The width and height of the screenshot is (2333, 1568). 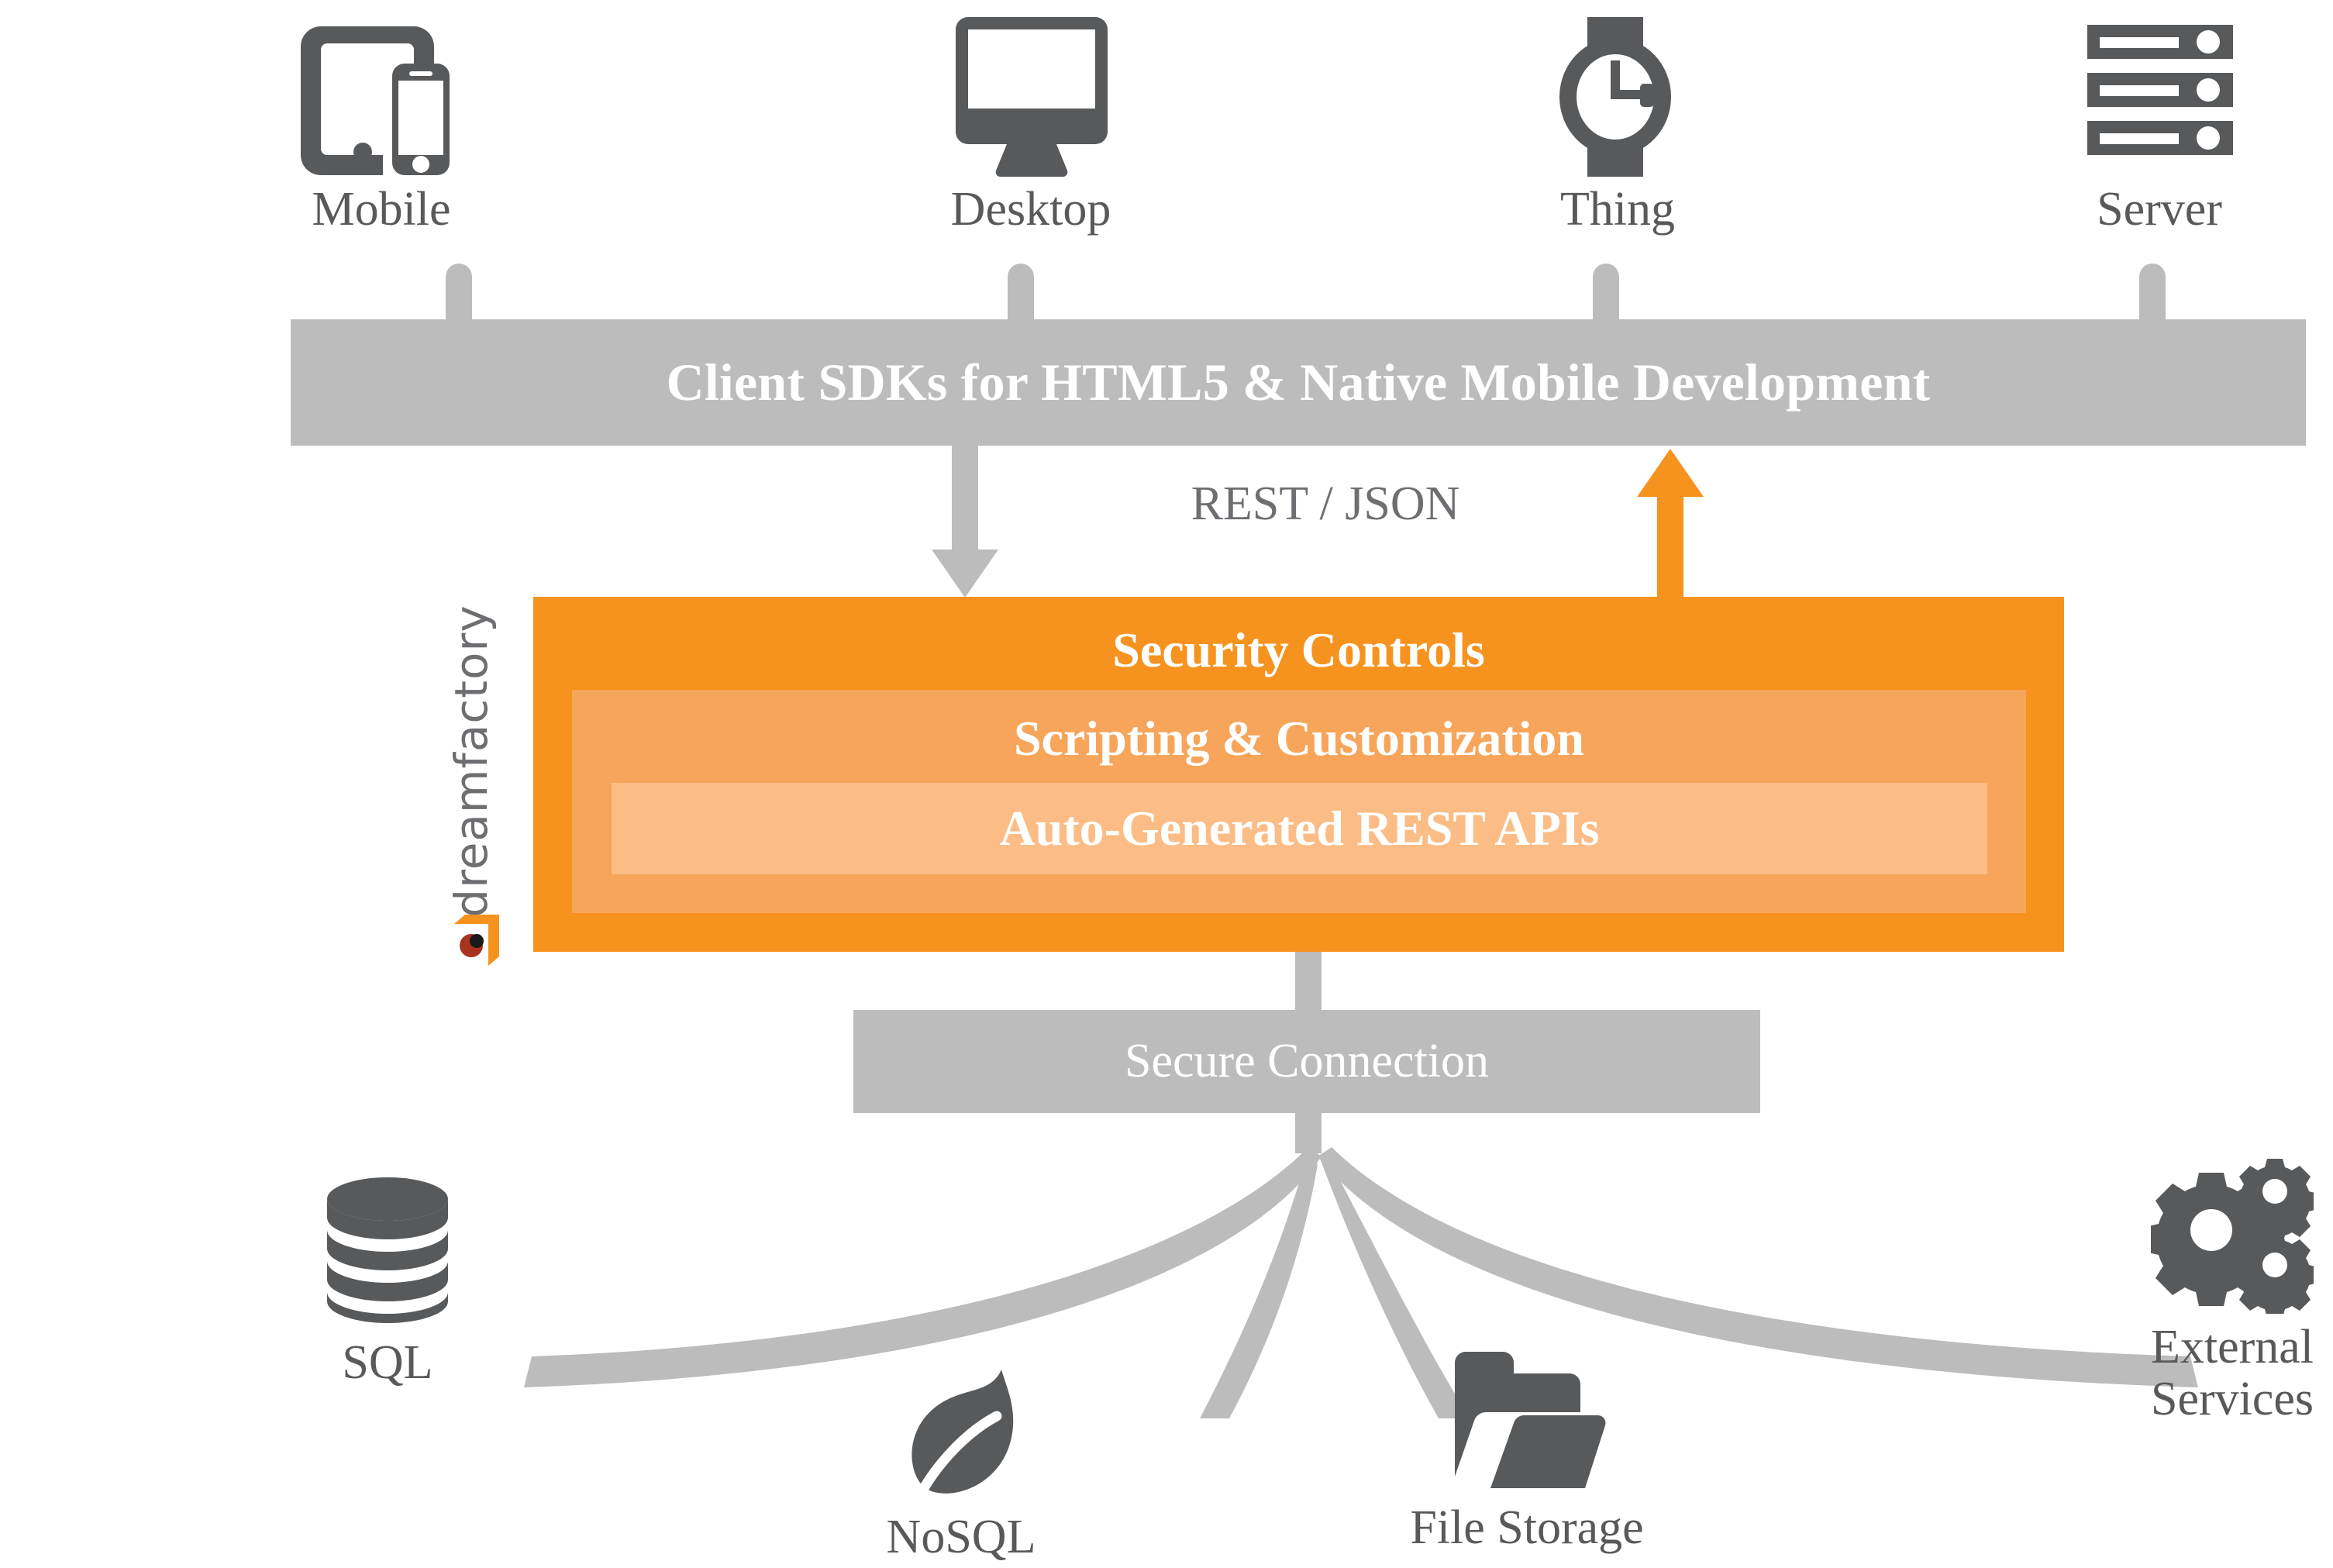 What do you see at coordinates (2218, 1232) in the screenshot?
I see `gears-icon` at bounding box center [2218, 1232].